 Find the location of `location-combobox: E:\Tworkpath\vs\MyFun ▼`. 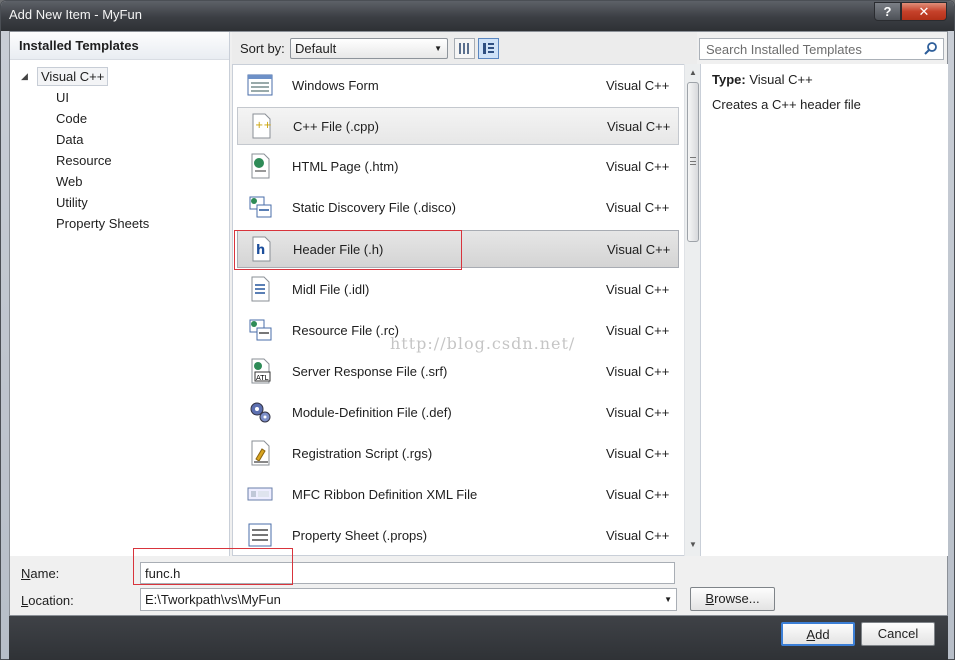

location-combobox: E:\Tworkpath\vs\MyFun ▼ is located at coordinates (408, 599).